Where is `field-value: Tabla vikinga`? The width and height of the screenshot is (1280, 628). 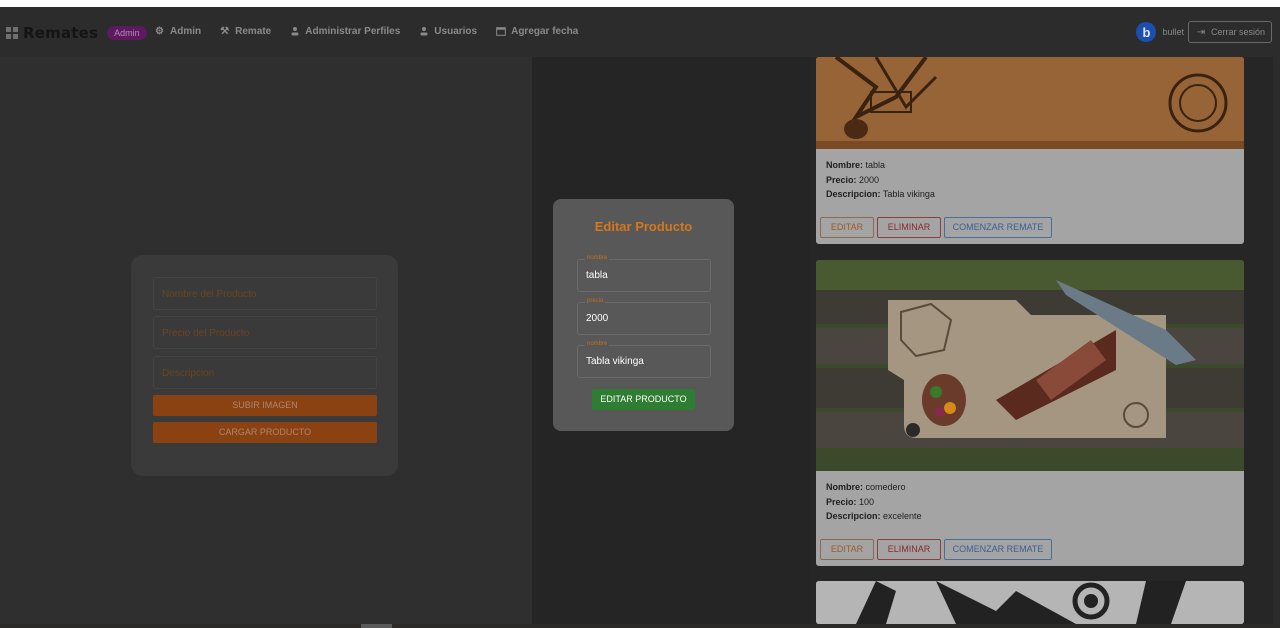
field-value: Tabla vikinga is located at coordinates (615, 361).